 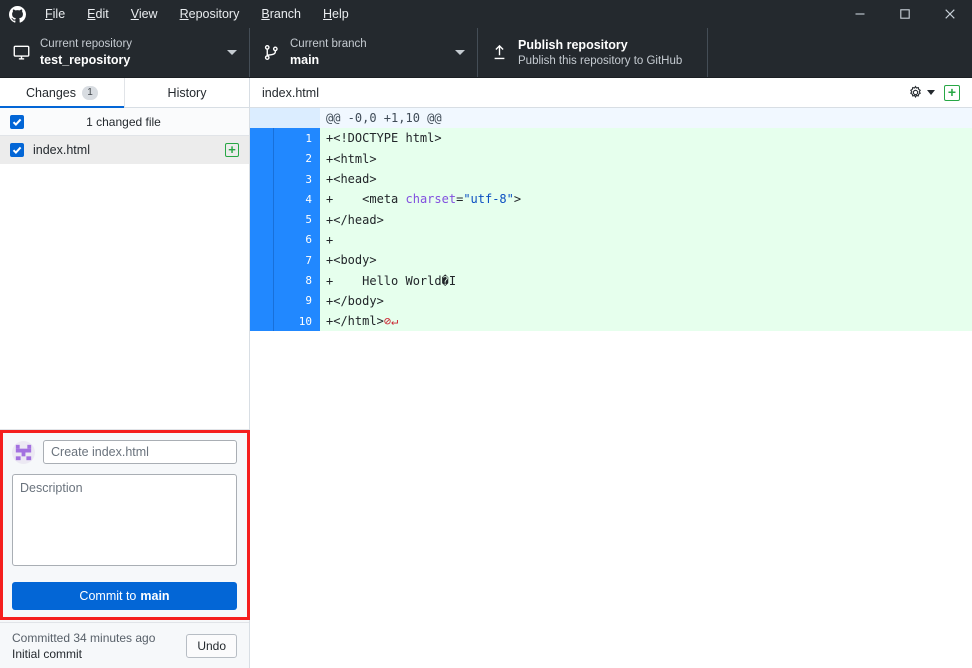 I want to click on github-logo-icon, so click(x=17, y=14).